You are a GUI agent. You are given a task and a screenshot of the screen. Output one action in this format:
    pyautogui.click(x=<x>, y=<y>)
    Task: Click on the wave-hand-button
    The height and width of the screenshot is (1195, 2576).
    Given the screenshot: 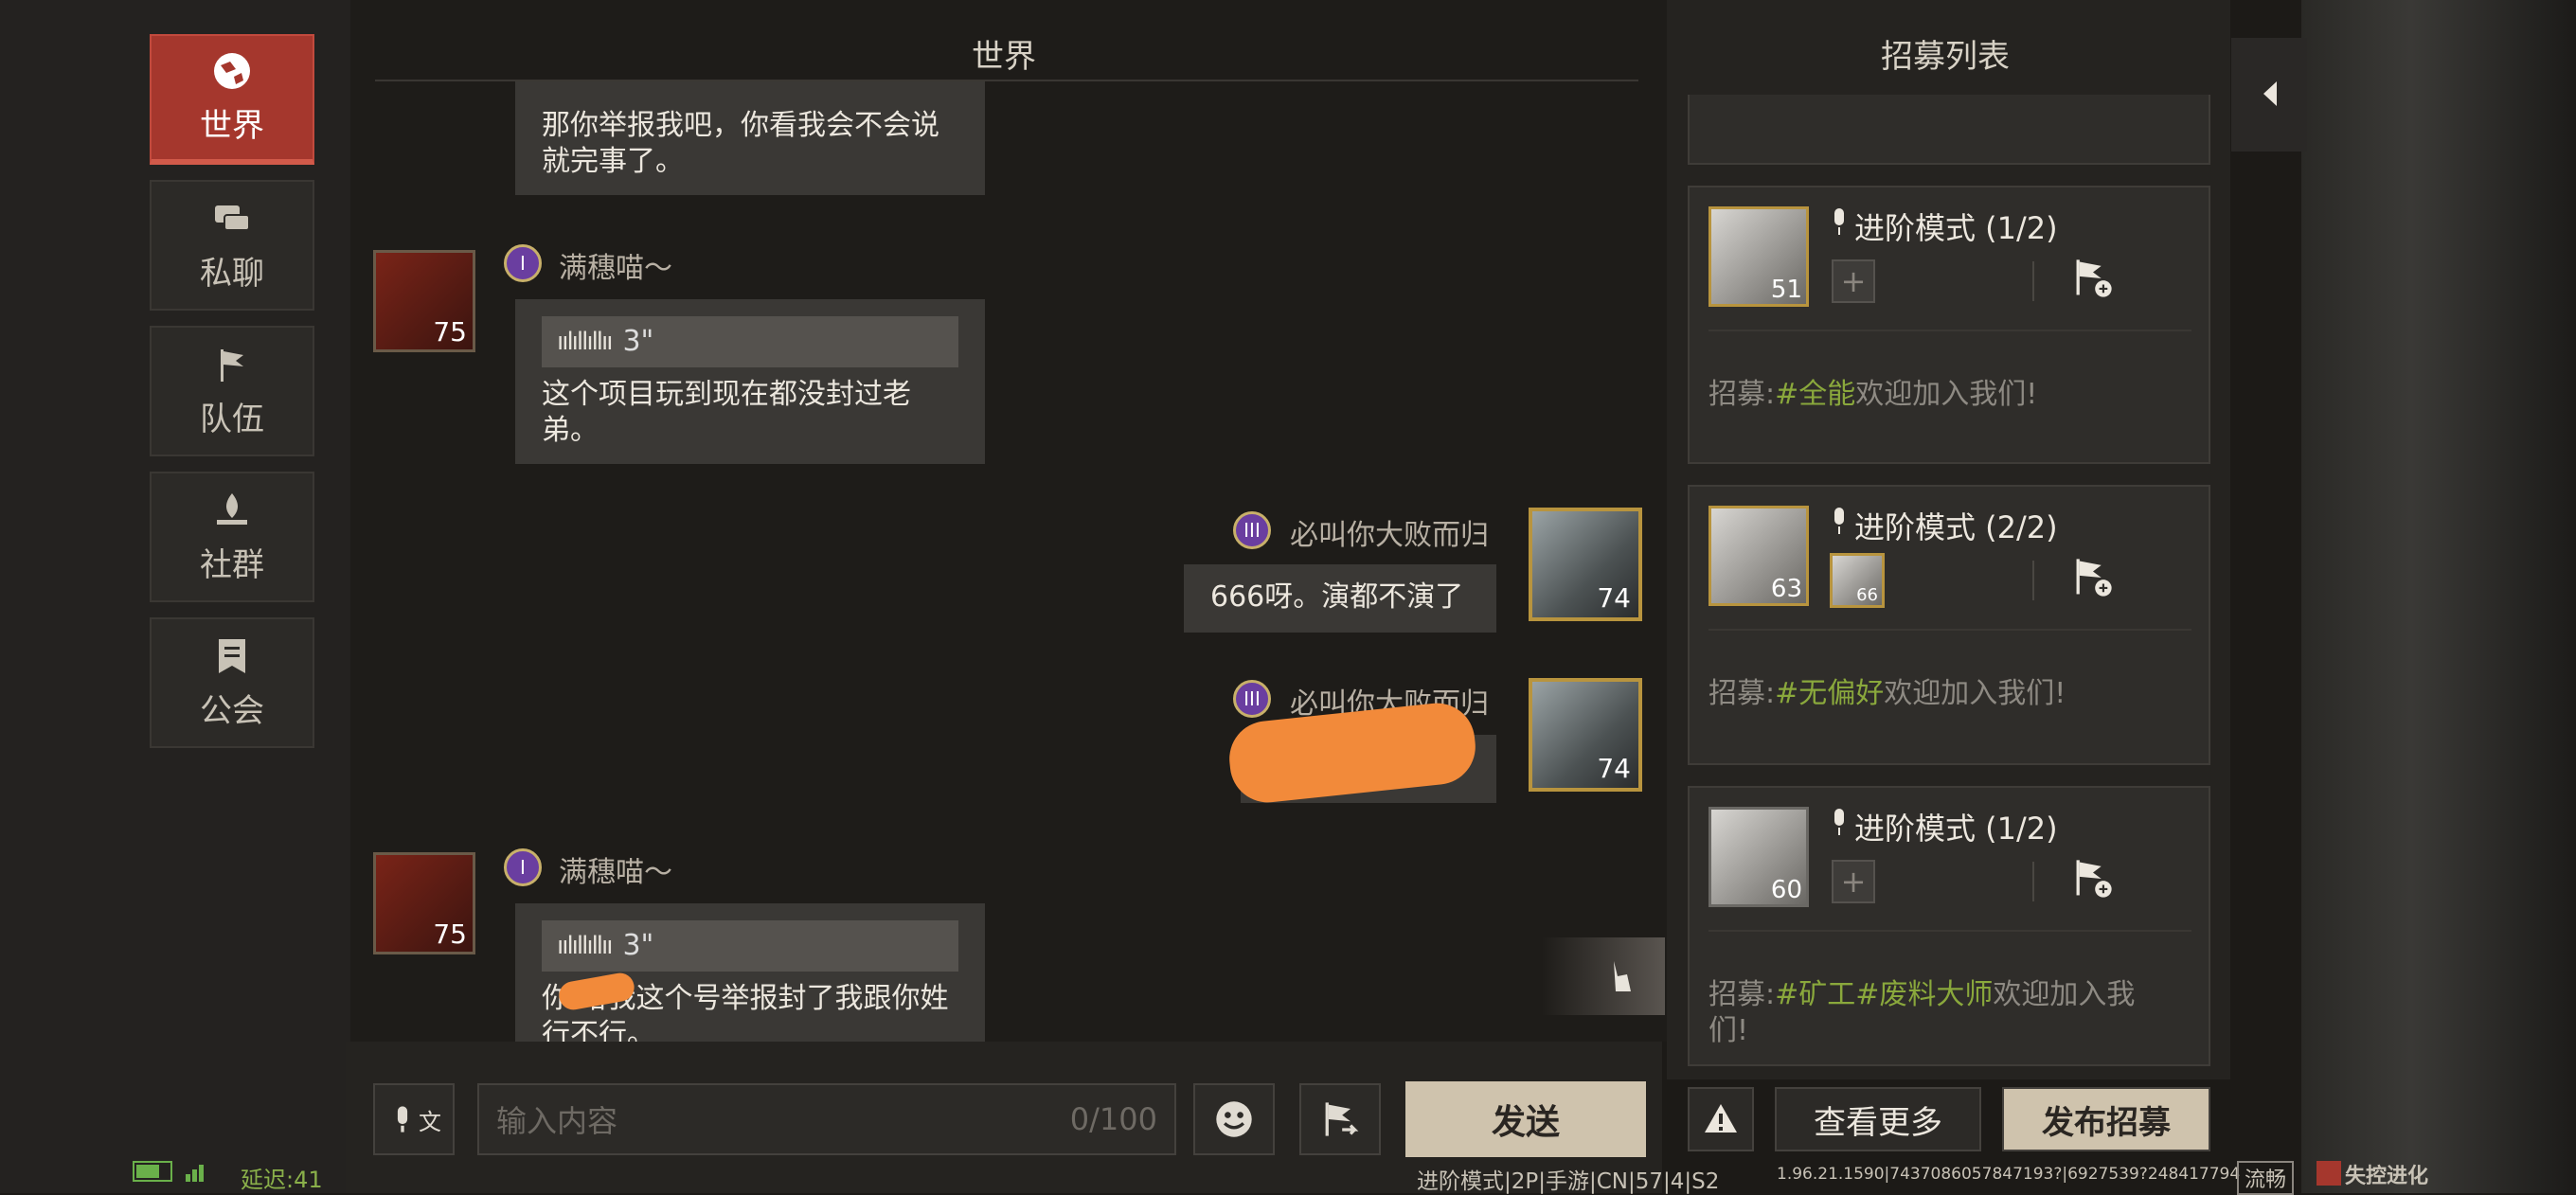 What is the action you would take?
    pyautogui.click(x=1603, y=976)
    